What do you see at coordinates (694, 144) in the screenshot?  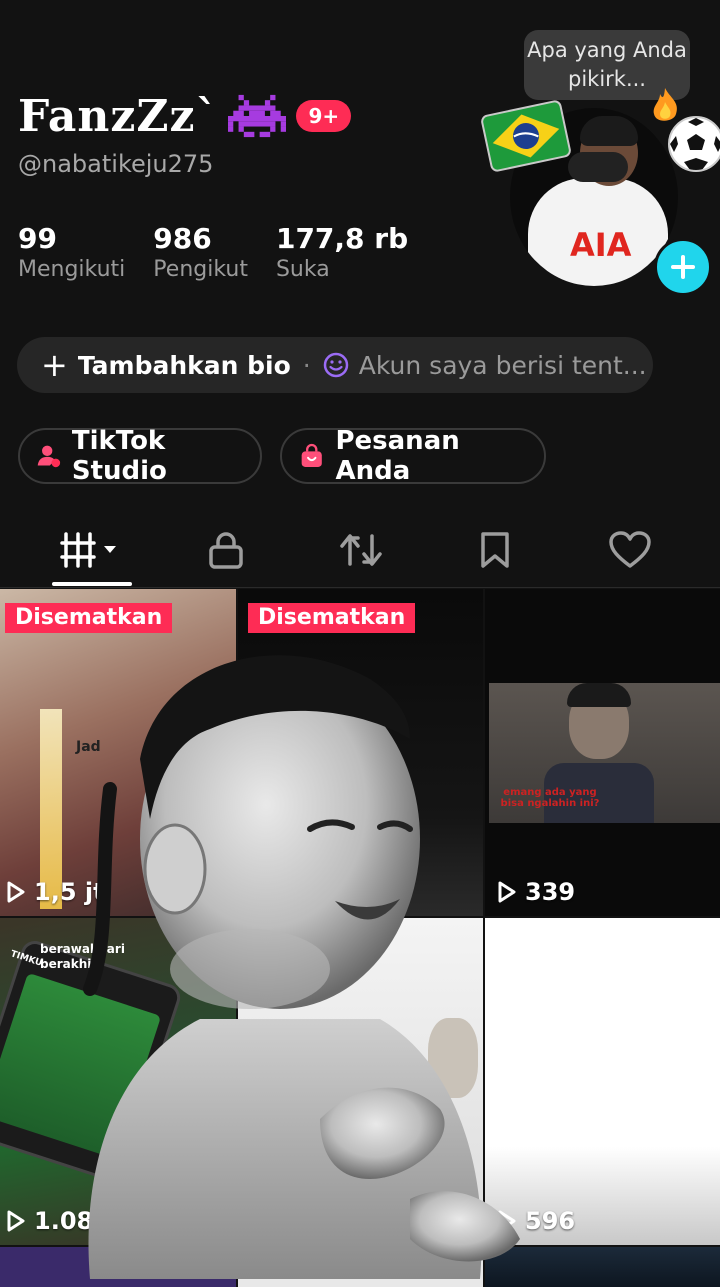 I see `soccer-ball-icon` at bounding box center [694, 144].